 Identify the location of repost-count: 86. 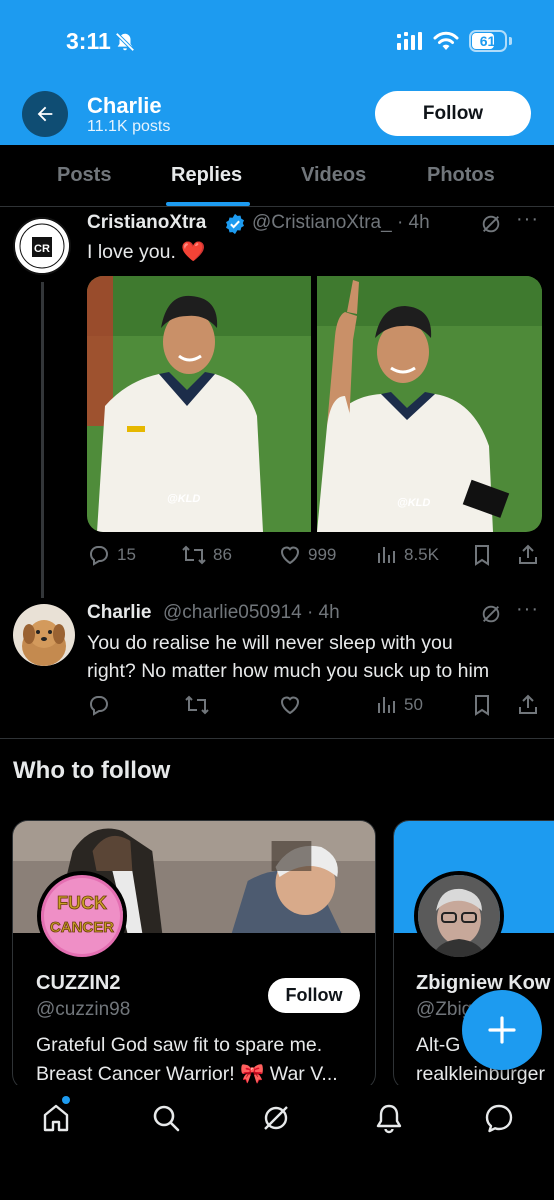
(222, 554).